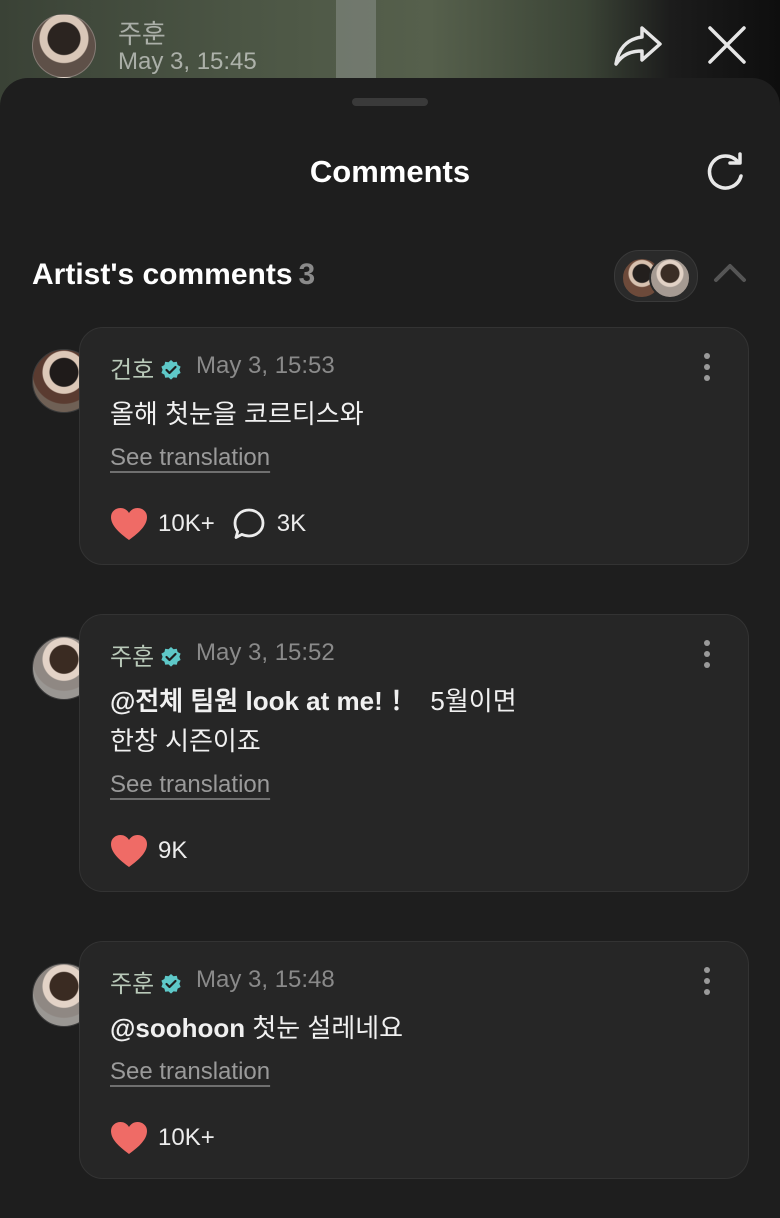 This screenshot has height=1218, width=780. Describe the element at coordinates (249, 524) in the screenshot. I see `comment-bubble-icon` at that location.